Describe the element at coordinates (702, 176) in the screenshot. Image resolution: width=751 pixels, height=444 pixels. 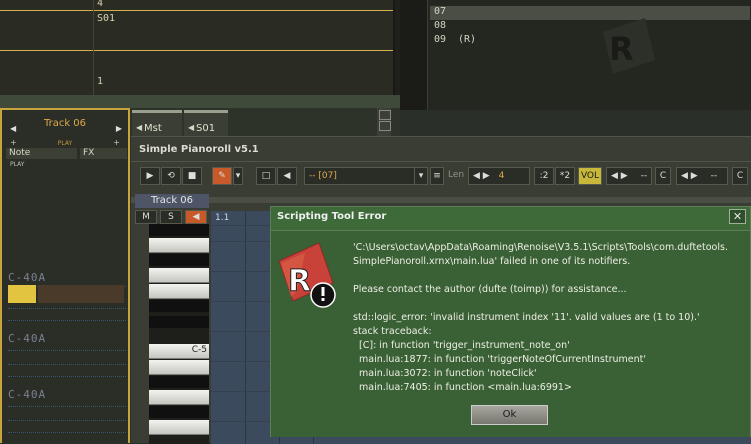
I see `pan-stepper: ◀ ▶ --` at that location.